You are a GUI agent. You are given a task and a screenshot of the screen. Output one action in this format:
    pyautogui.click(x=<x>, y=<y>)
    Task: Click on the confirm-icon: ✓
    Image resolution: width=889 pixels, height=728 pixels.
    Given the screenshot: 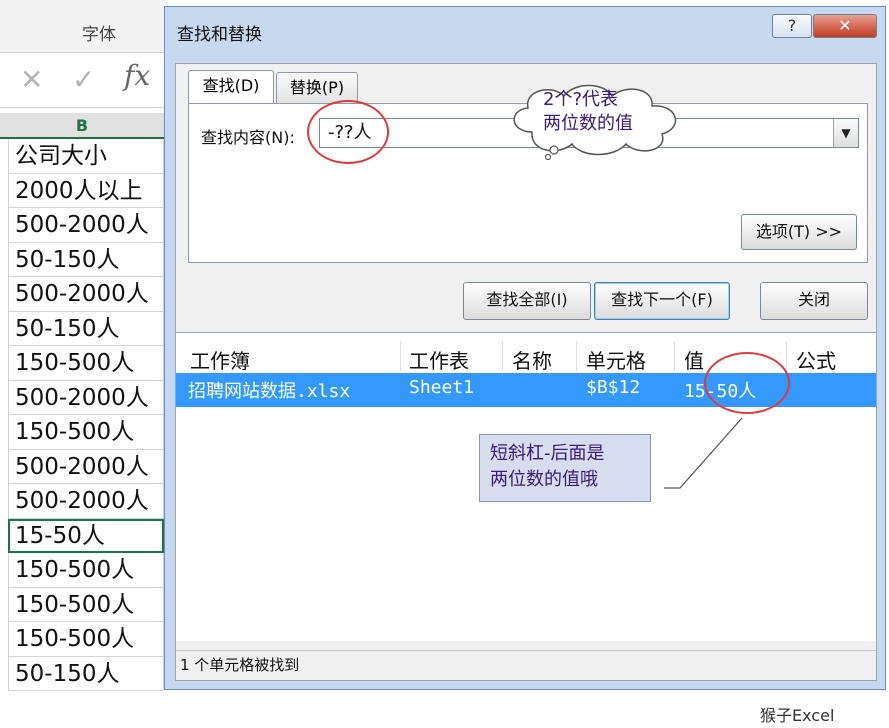 What is the action you would take?
    pyautogui.click(x=83, y=79)
    